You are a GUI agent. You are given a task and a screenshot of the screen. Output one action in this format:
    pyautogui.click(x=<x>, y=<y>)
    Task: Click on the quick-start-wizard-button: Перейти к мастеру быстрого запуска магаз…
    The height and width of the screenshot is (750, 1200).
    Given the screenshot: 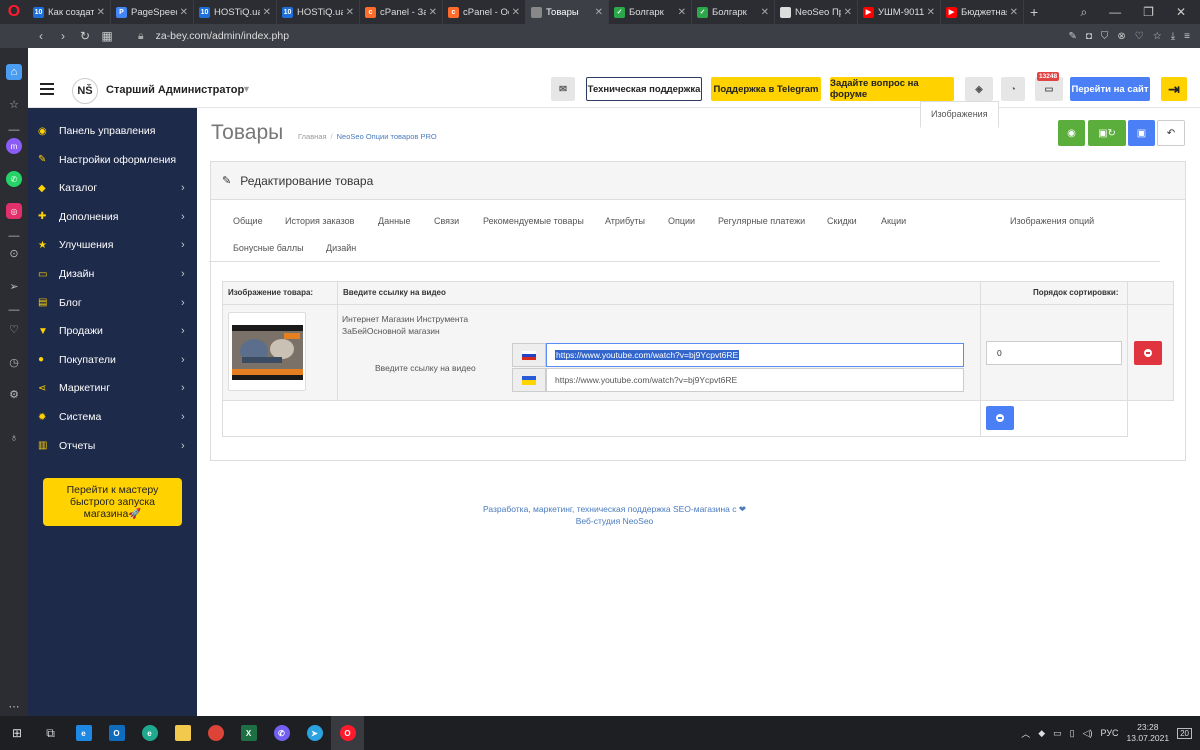 What is the action you would take?
    pyautogui.click(x=112, y=502)
    